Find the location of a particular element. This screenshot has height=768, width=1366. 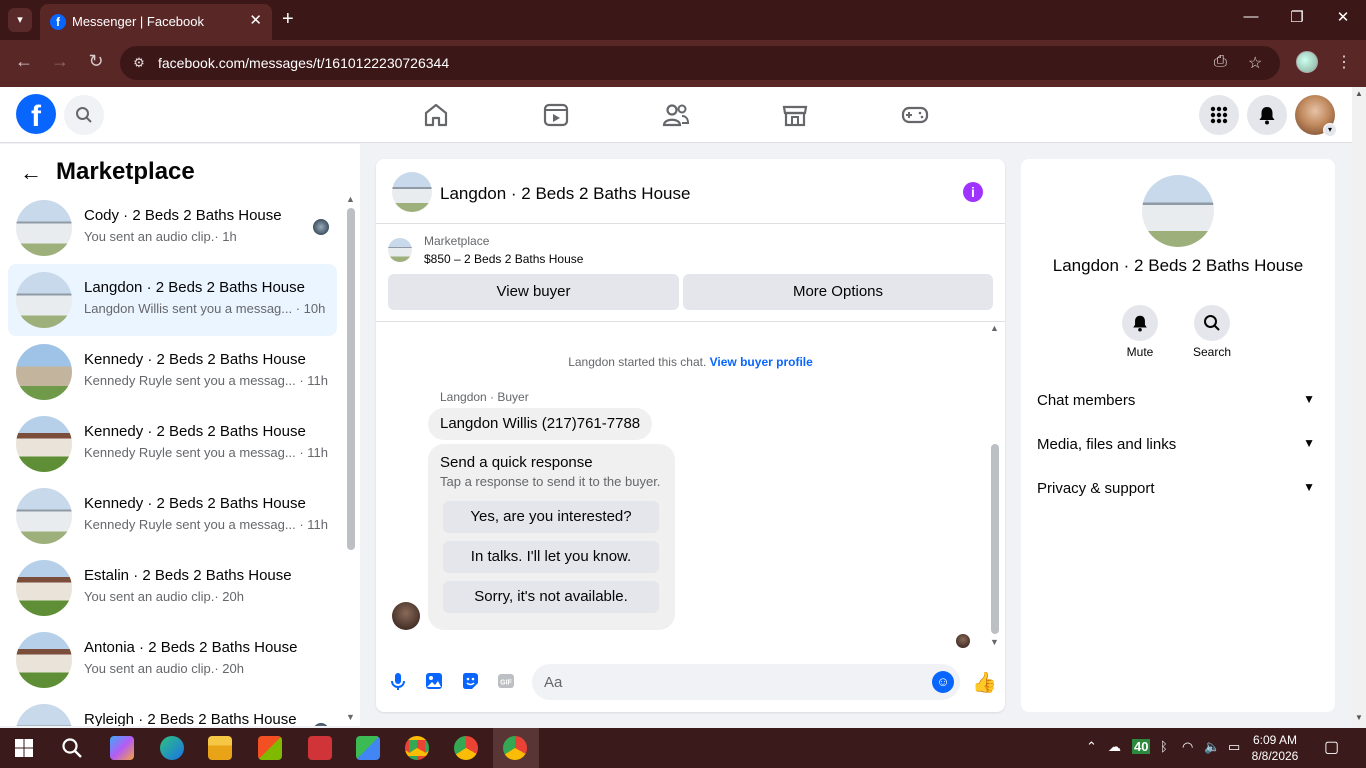

notifications-button is located at coordinates (1267, 115).